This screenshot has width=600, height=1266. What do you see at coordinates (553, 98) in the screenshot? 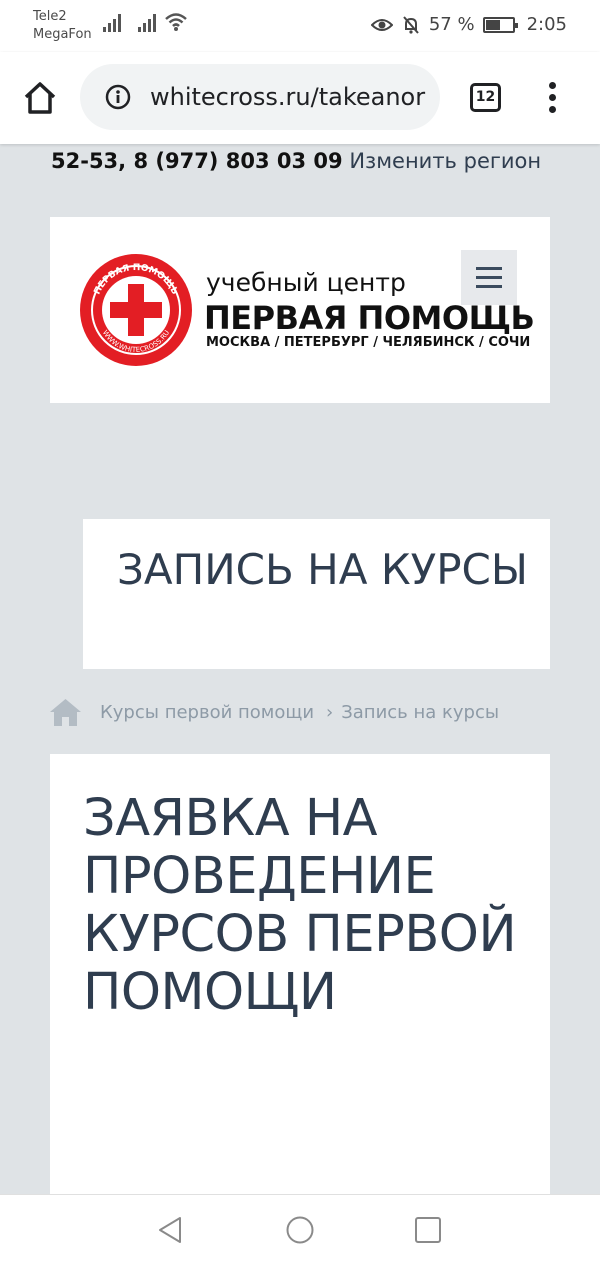
I see `more-icon` at bounding box center [553, 98].